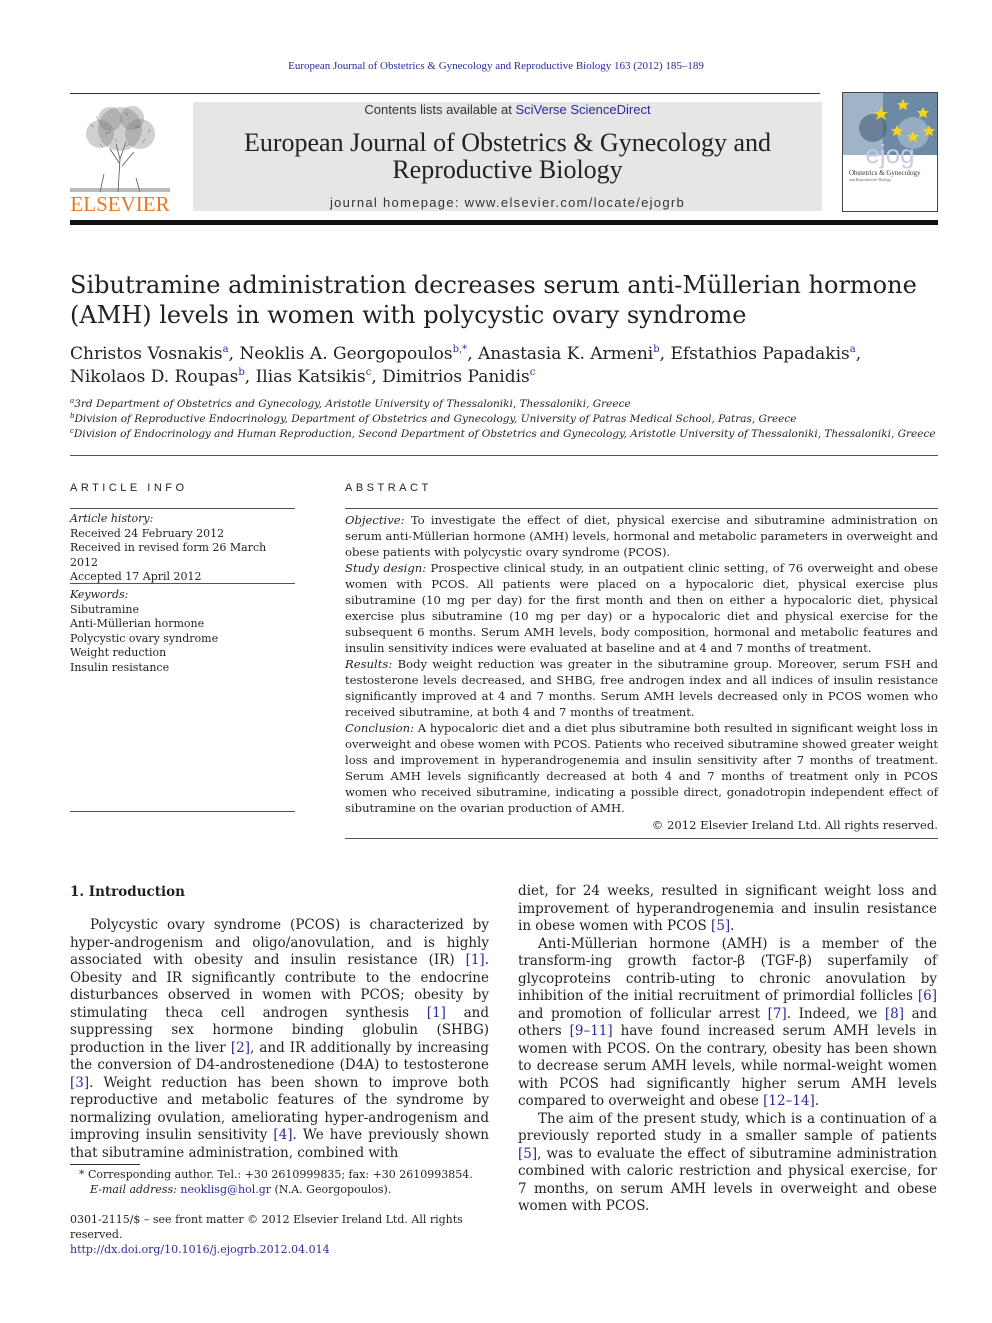 The image size is (992, 1323). I want to click on author-name: Neoklis A. Georgopoulos, so click(346, 354).